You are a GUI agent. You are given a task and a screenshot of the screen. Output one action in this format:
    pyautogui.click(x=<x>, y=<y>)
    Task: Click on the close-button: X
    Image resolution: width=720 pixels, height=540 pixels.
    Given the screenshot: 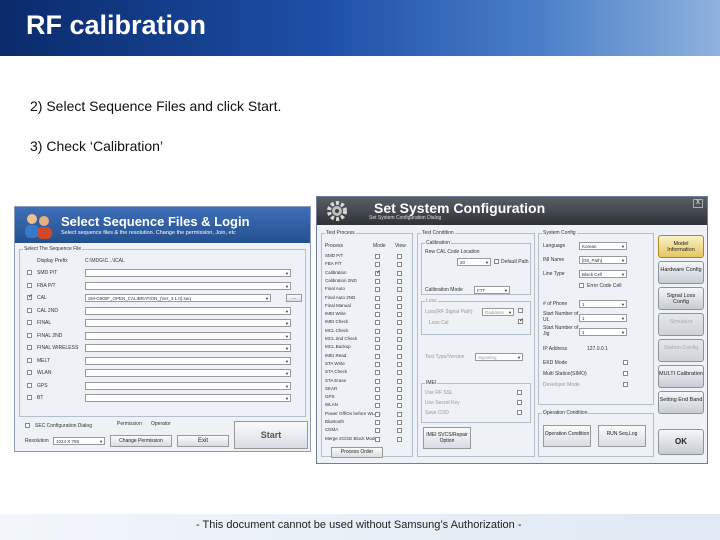 What is the action you would take?
    pyautogui.click(x=698, y=203)
    